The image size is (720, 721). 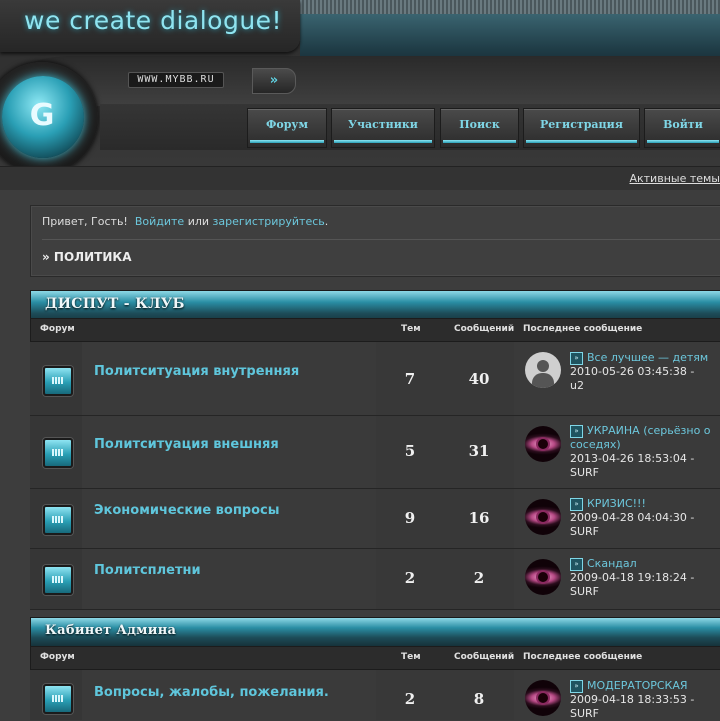 I want to click on nav-members: Участники, so click(x=383, y=128).